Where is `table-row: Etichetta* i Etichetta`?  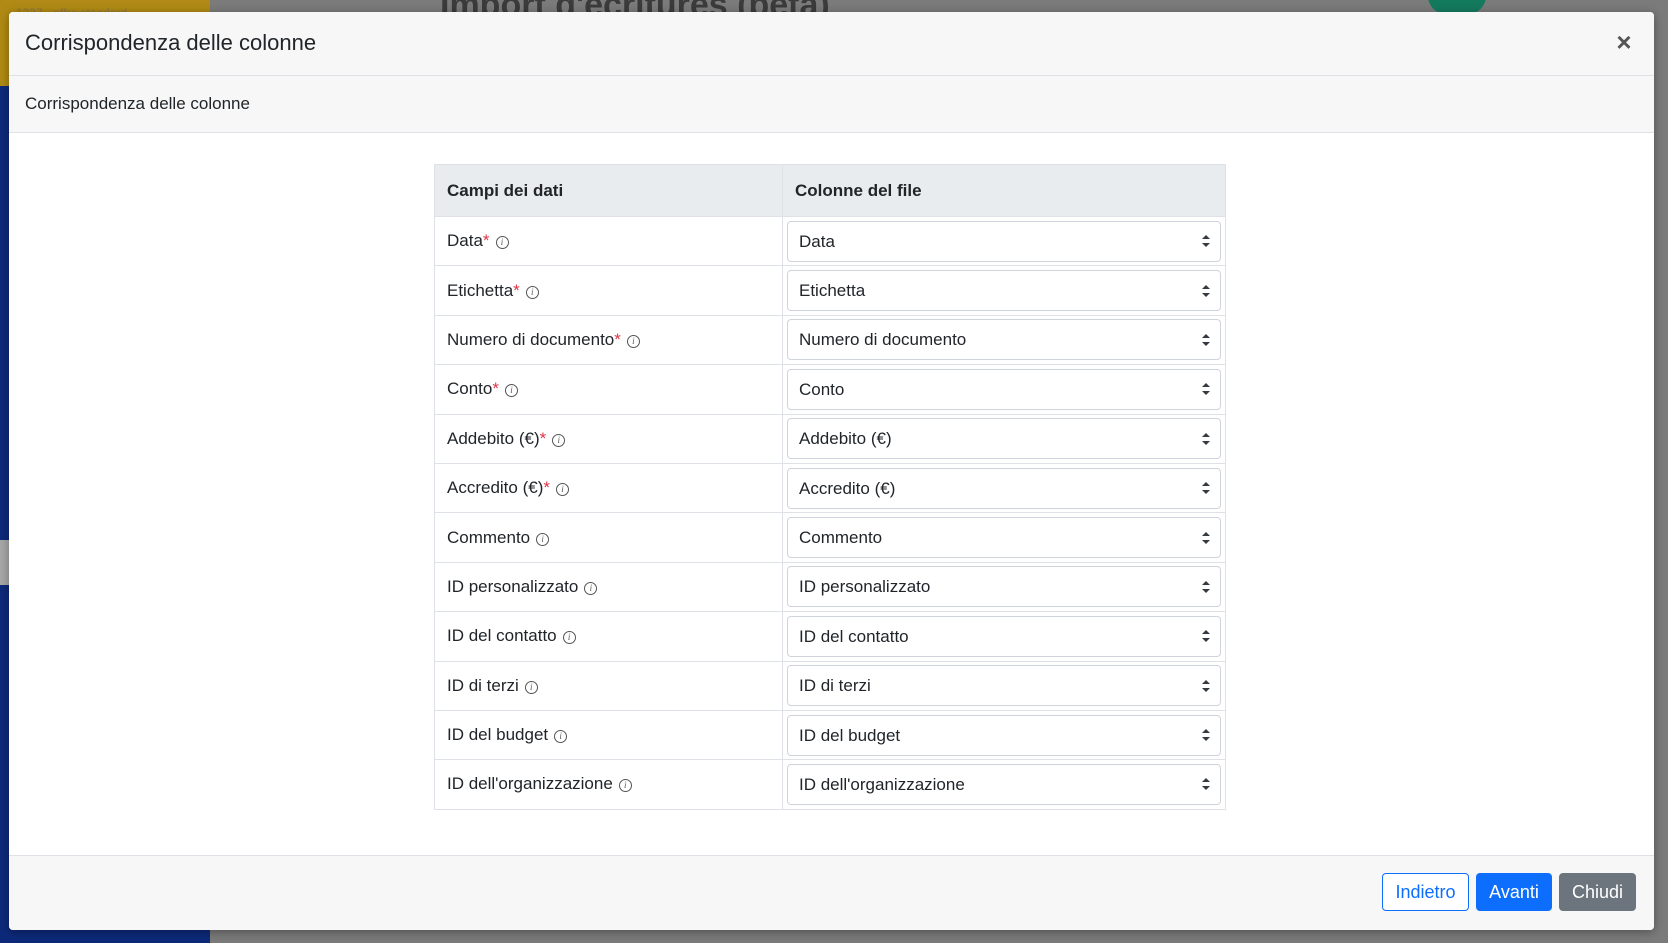 table-row: Etichetta* i Etichetta is located at coordinates (830, 290).